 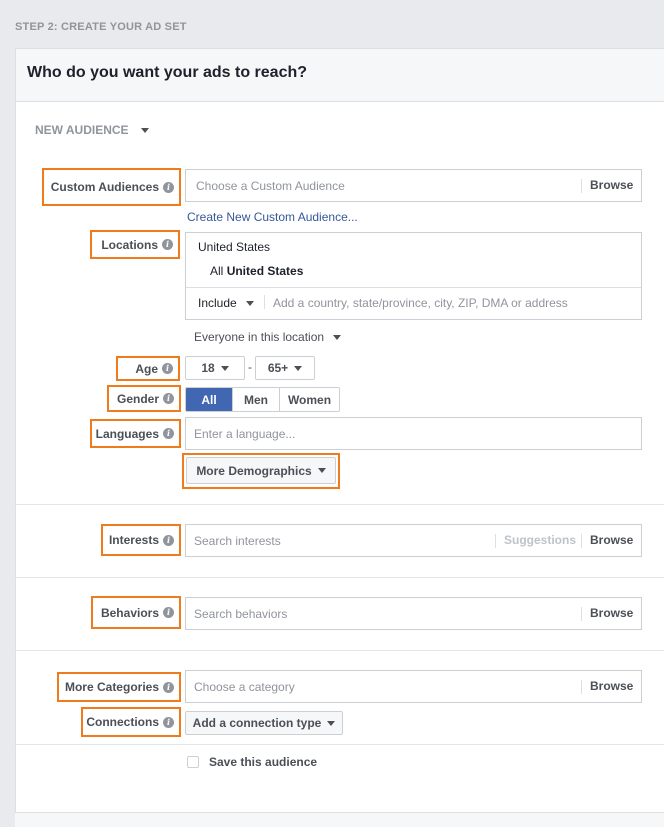 What do you see at coordinates (237, 541) in the screenshot?
I see `interests-placeholder: Search interests` at bounding box center [237, 541].